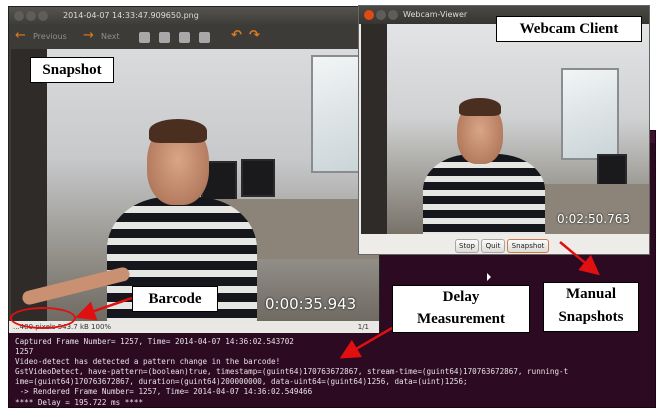 This screenshot has height=415, width=662. I want to click on webcam-timestamp: 0:02:50.763, so click(593, 219).